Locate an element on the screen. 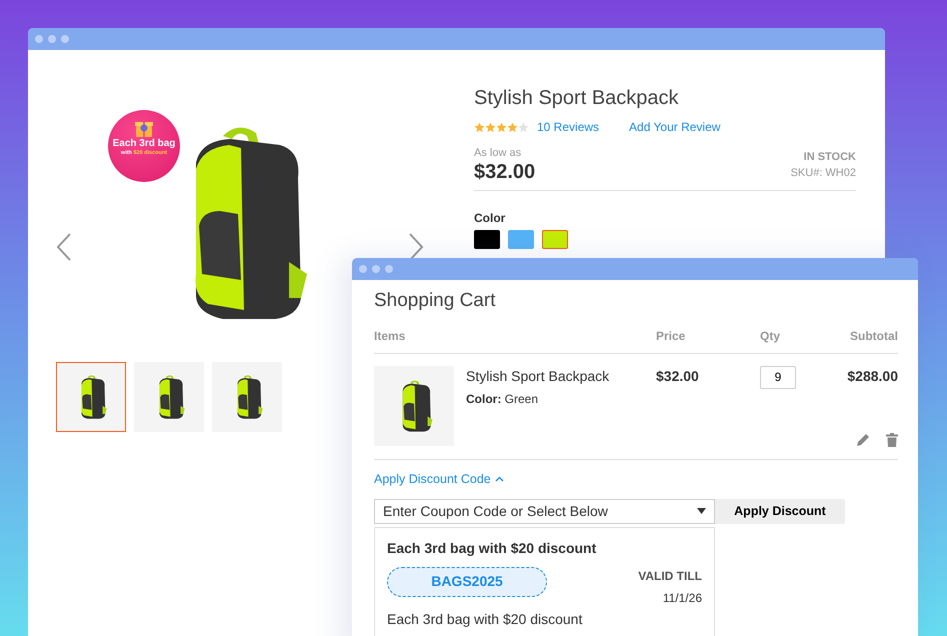 The height and width of the screenshot is (636, 947). cart-title: Shopping Cart is located at coordinates (435, 301).